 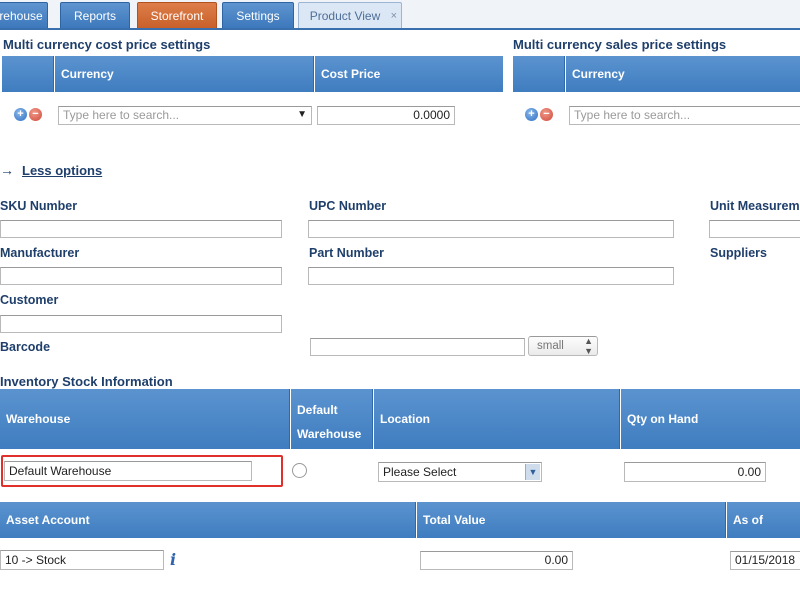 I want to click on barcode-label: Barcode, so click(x=25, y=347).